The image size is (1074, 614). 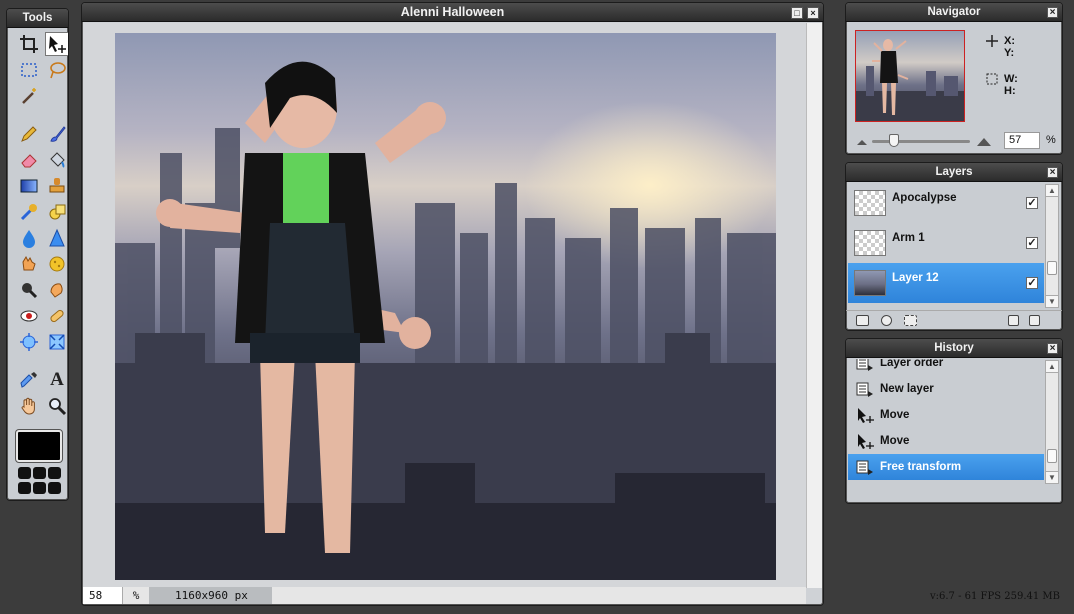 What do you see at coordinates (946, 243) in the screenshot?
I see `layer-row-arm-1: Arm 1 ✓` at bounding box center [946, 243].